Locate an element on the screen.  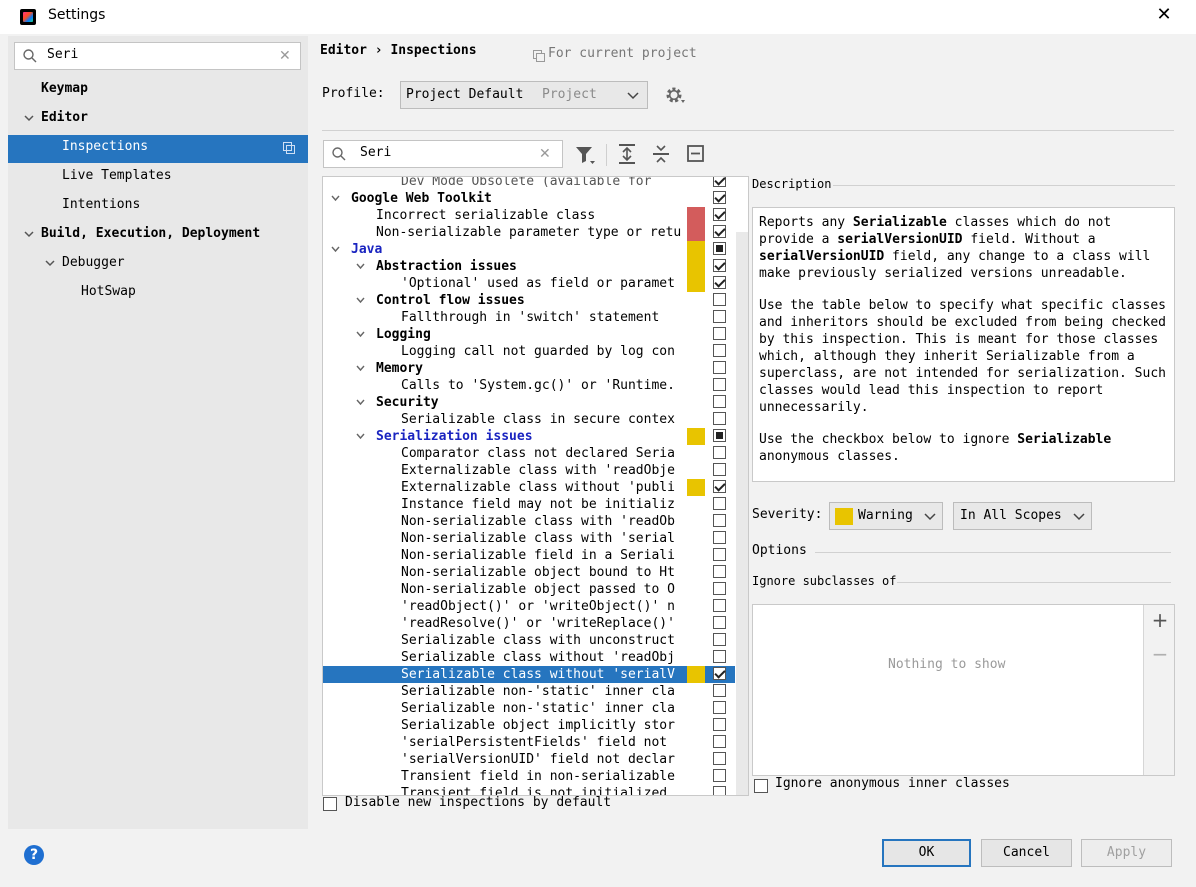
profile-select: Project Default Project is located at coordinates (524, 95).